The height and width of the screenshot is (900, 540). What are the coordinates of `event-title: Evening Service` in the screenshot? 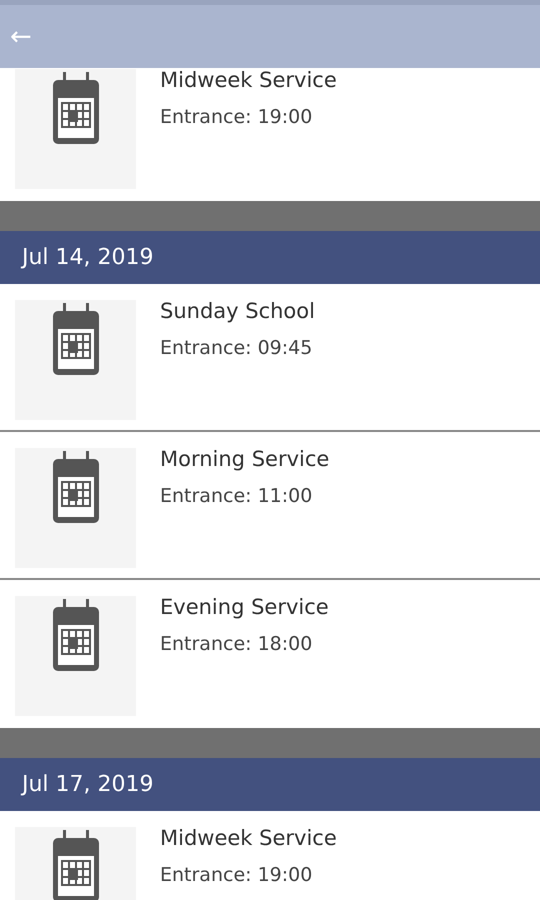 It's located at (244, 607).